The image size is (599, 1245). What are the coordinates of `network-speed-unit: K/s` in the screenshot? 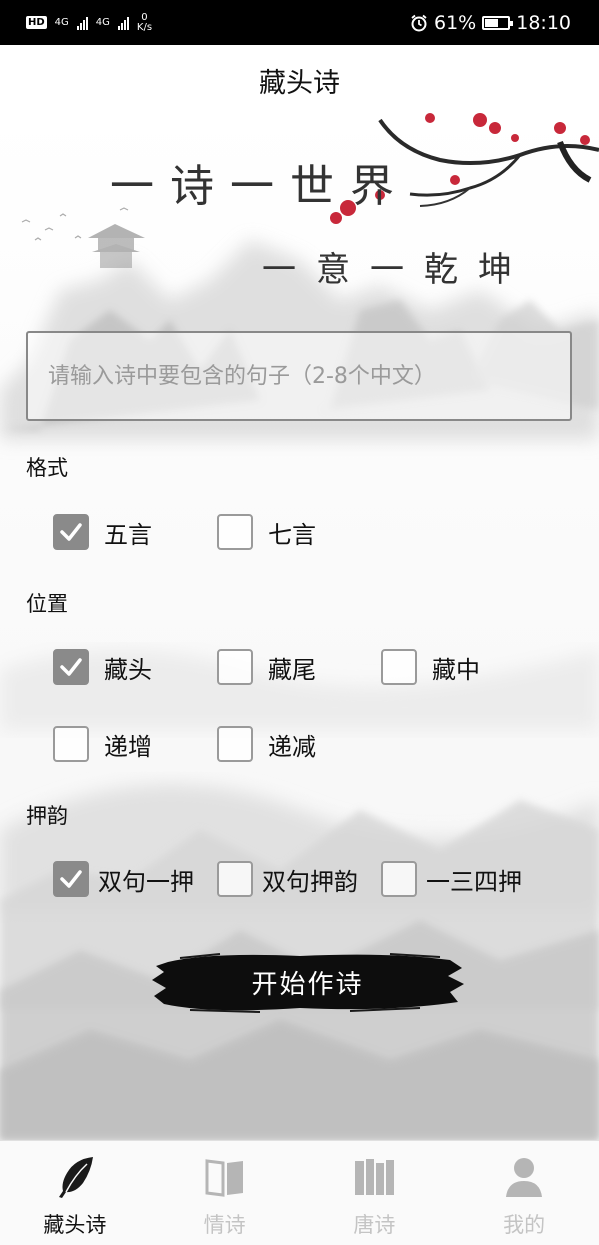 It's located at (144, 27).